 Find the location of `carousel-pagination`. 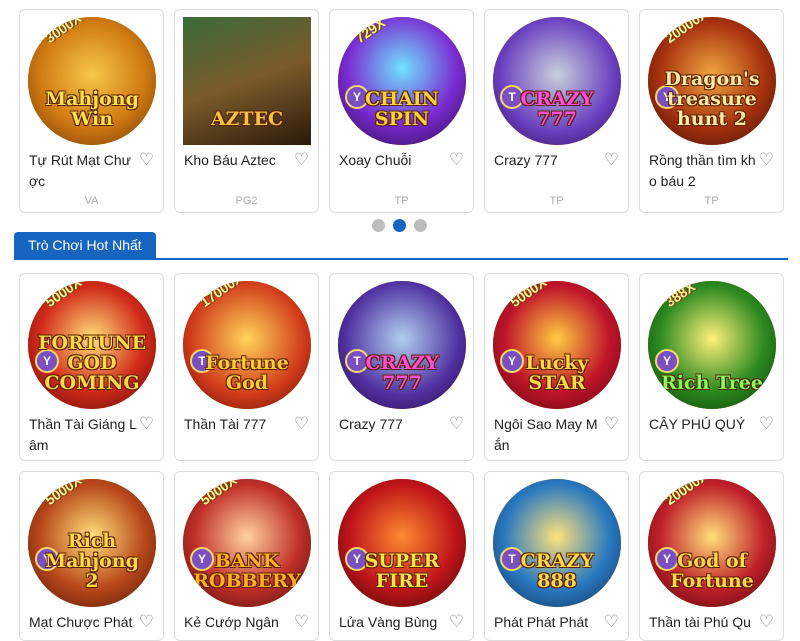

carousel-pagination is located at coordinates (399, 225).